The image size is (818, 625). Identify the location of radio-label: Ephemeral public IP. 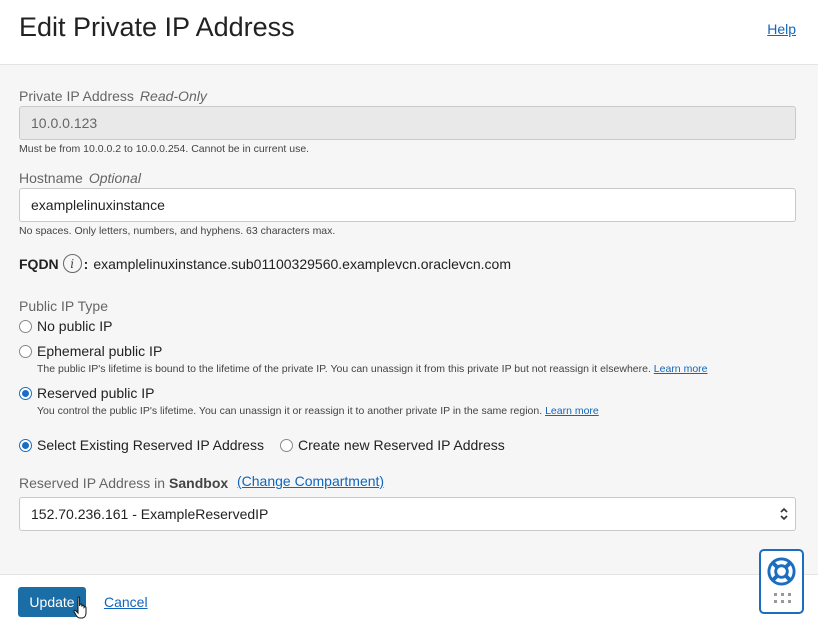
(100, 351).